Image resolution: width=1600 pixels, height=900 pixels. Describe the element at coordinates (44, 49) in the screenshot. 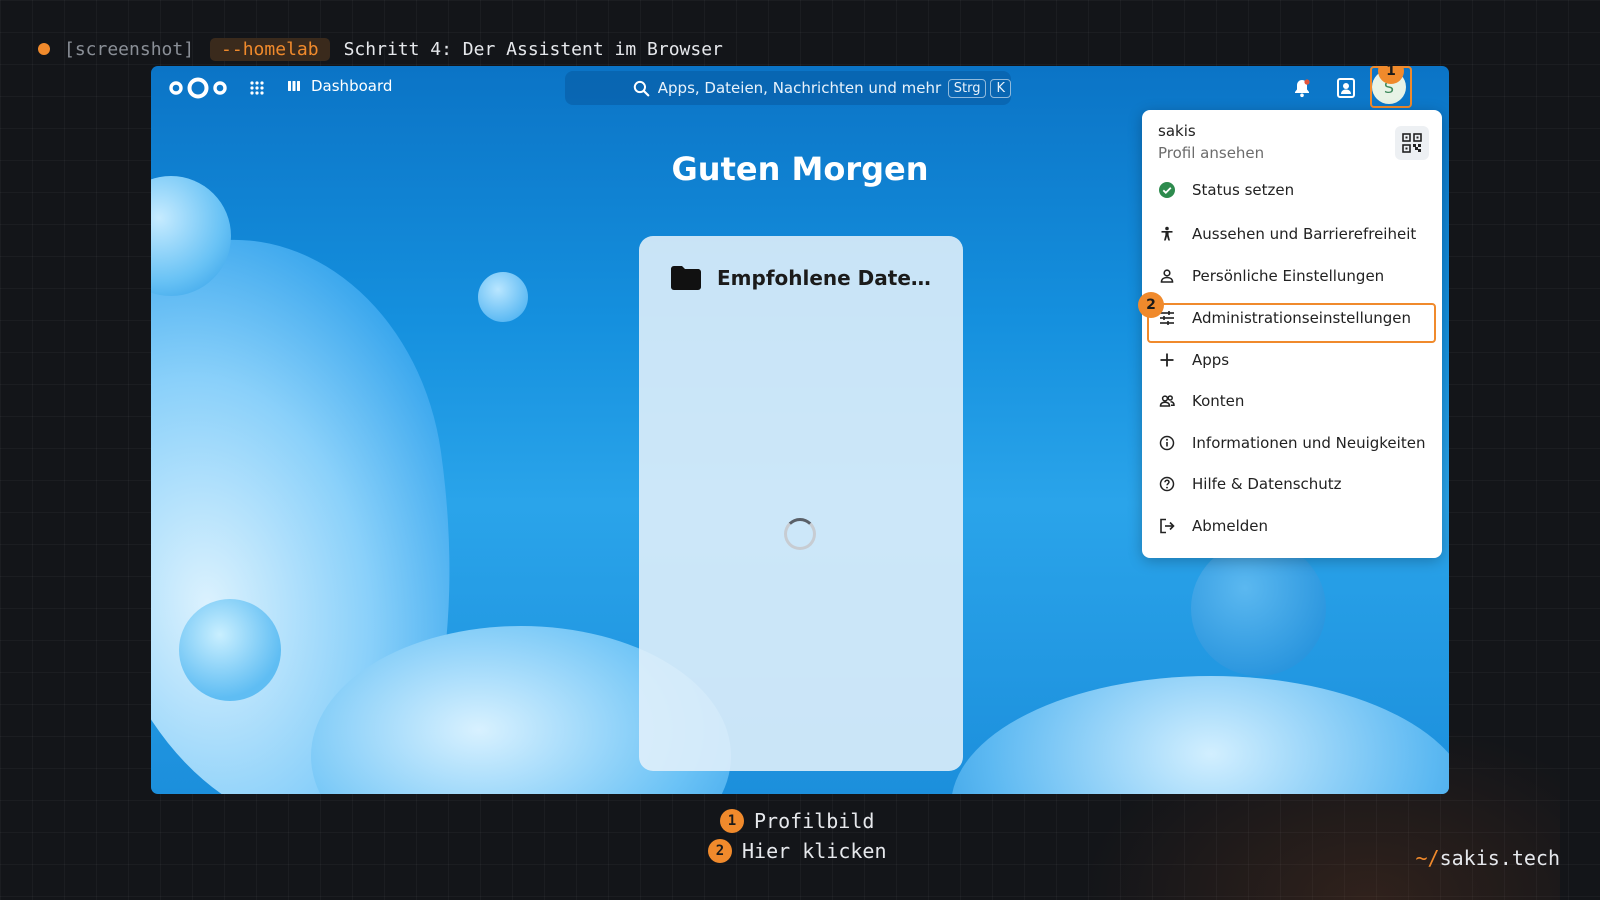

I see `caption-dot` at that location.